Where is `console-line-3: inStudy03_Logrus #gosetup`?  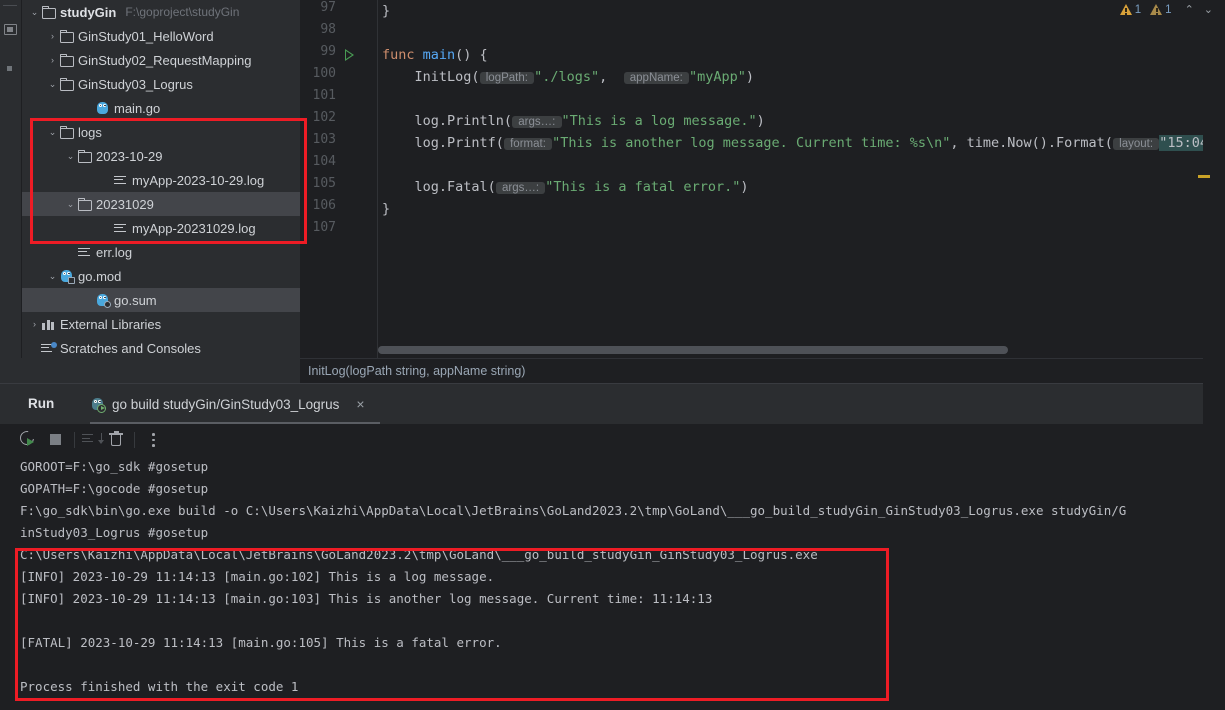
console-line-3: inStudy03_Logrus #gosetup is located at coordinates (114, 532).